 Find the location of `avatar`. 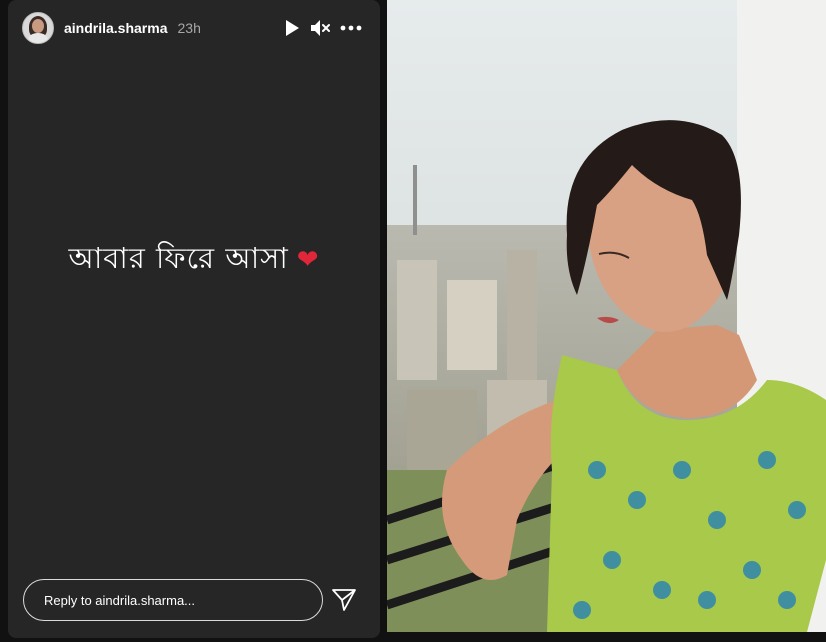

avatar is located at coordinates (38, 28).